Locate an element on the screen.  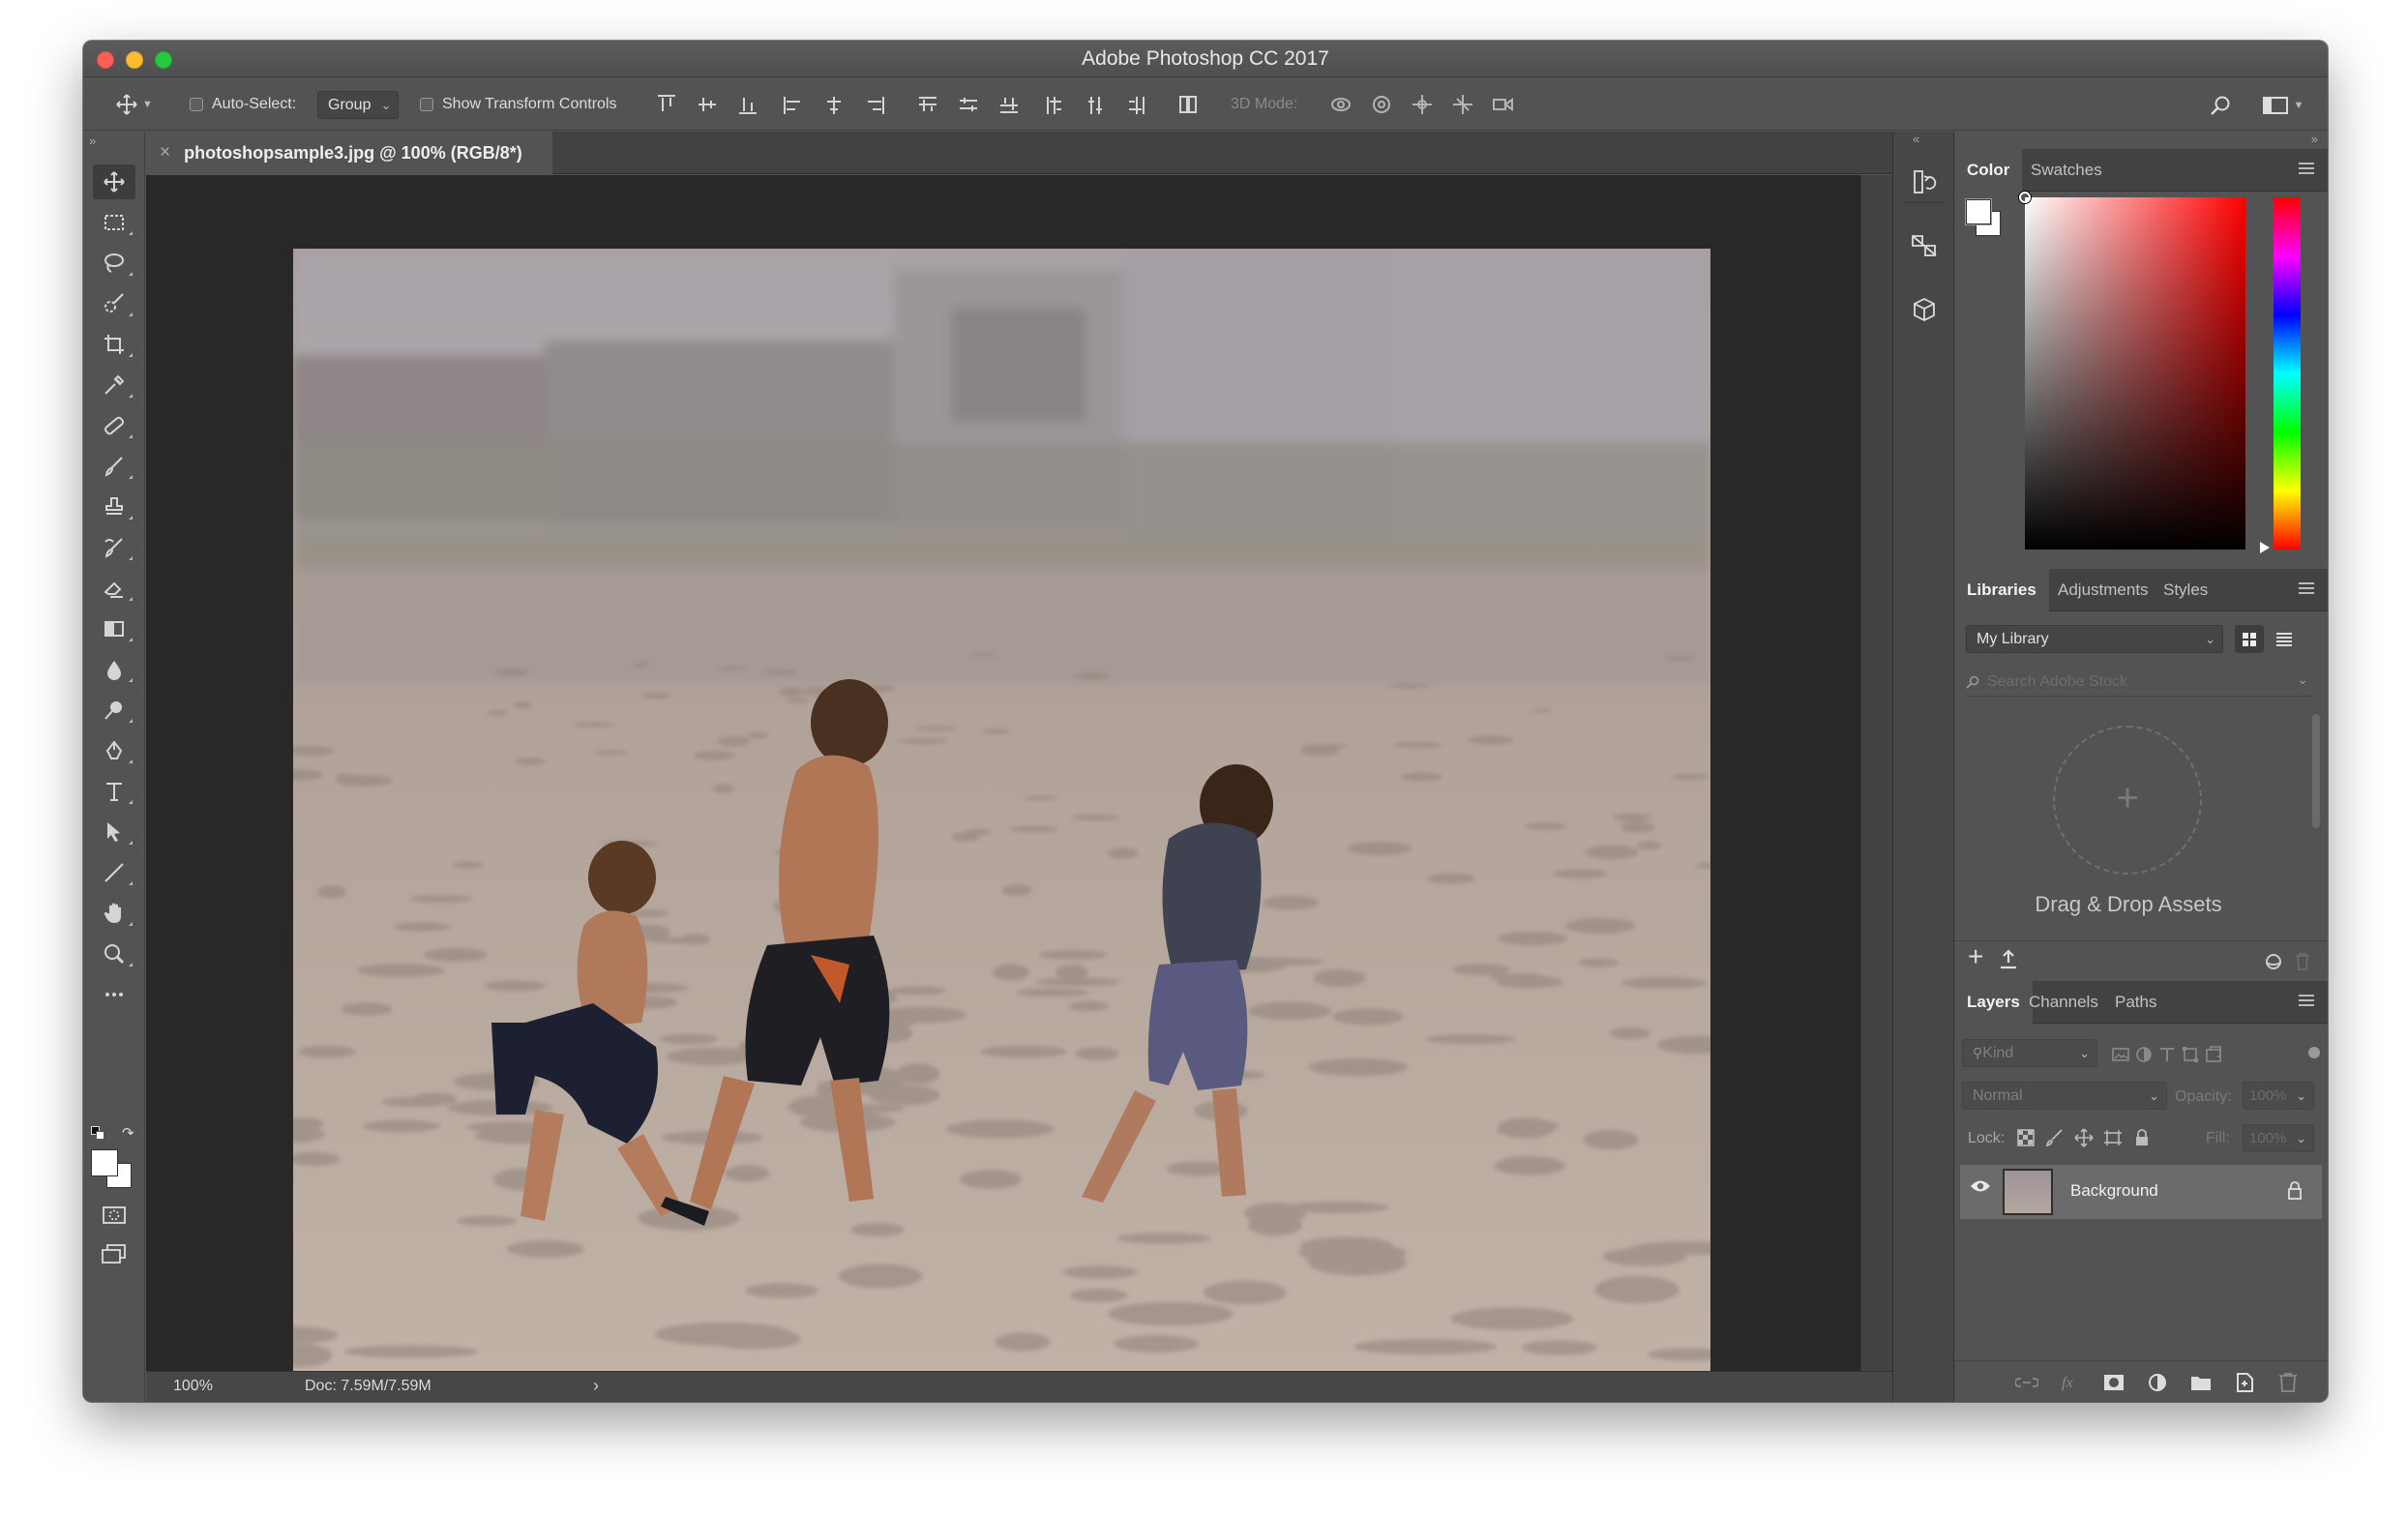
move-icon is located at coordinates (114, 181).